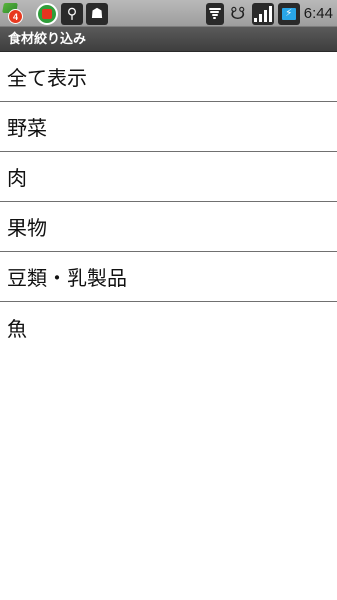 The height and width of the screenshot is (600, 337). I want to click on list-item-fish: 魚, so click(168, 327).